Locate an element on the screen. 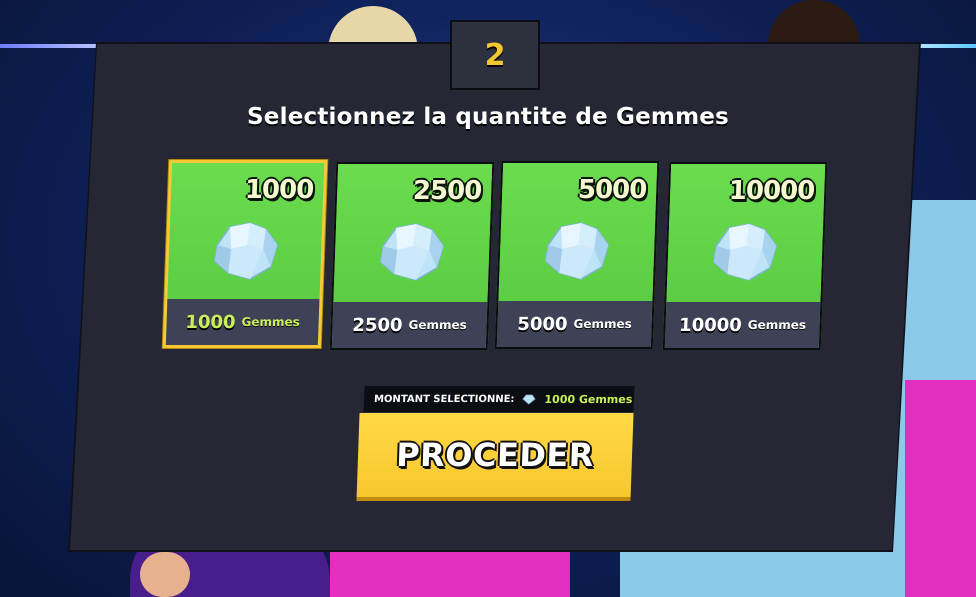 The width and height of the screenshot is (976, 597). gem-pack-card-10000: 10000 10000 Gemmes is located at coordinates (745, 256).